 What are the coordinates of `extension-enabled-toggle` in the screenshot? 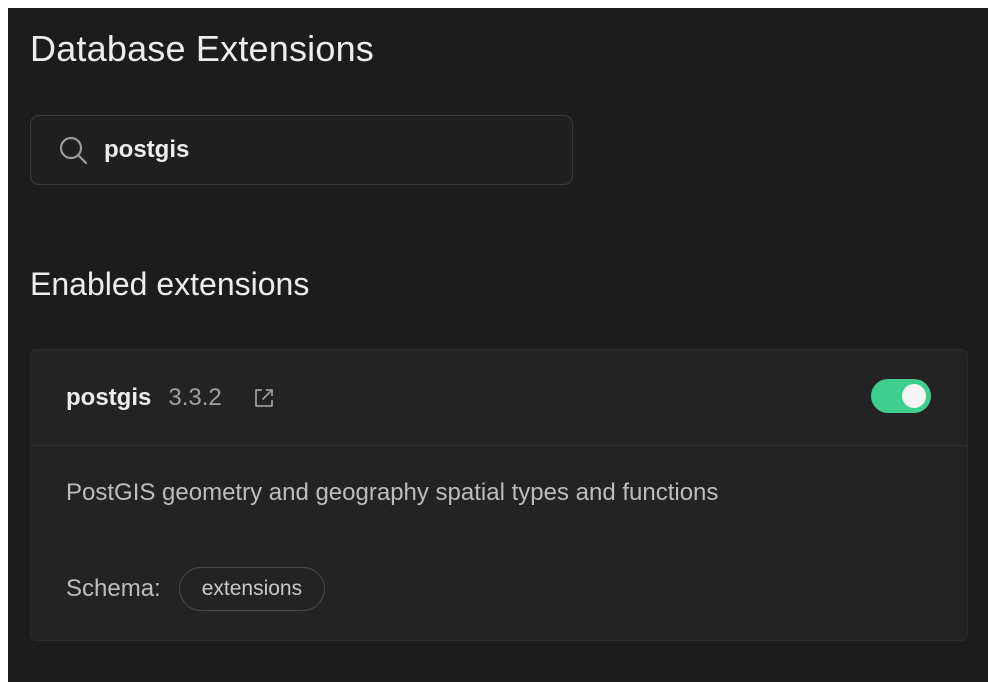 It's located at (901, 396).